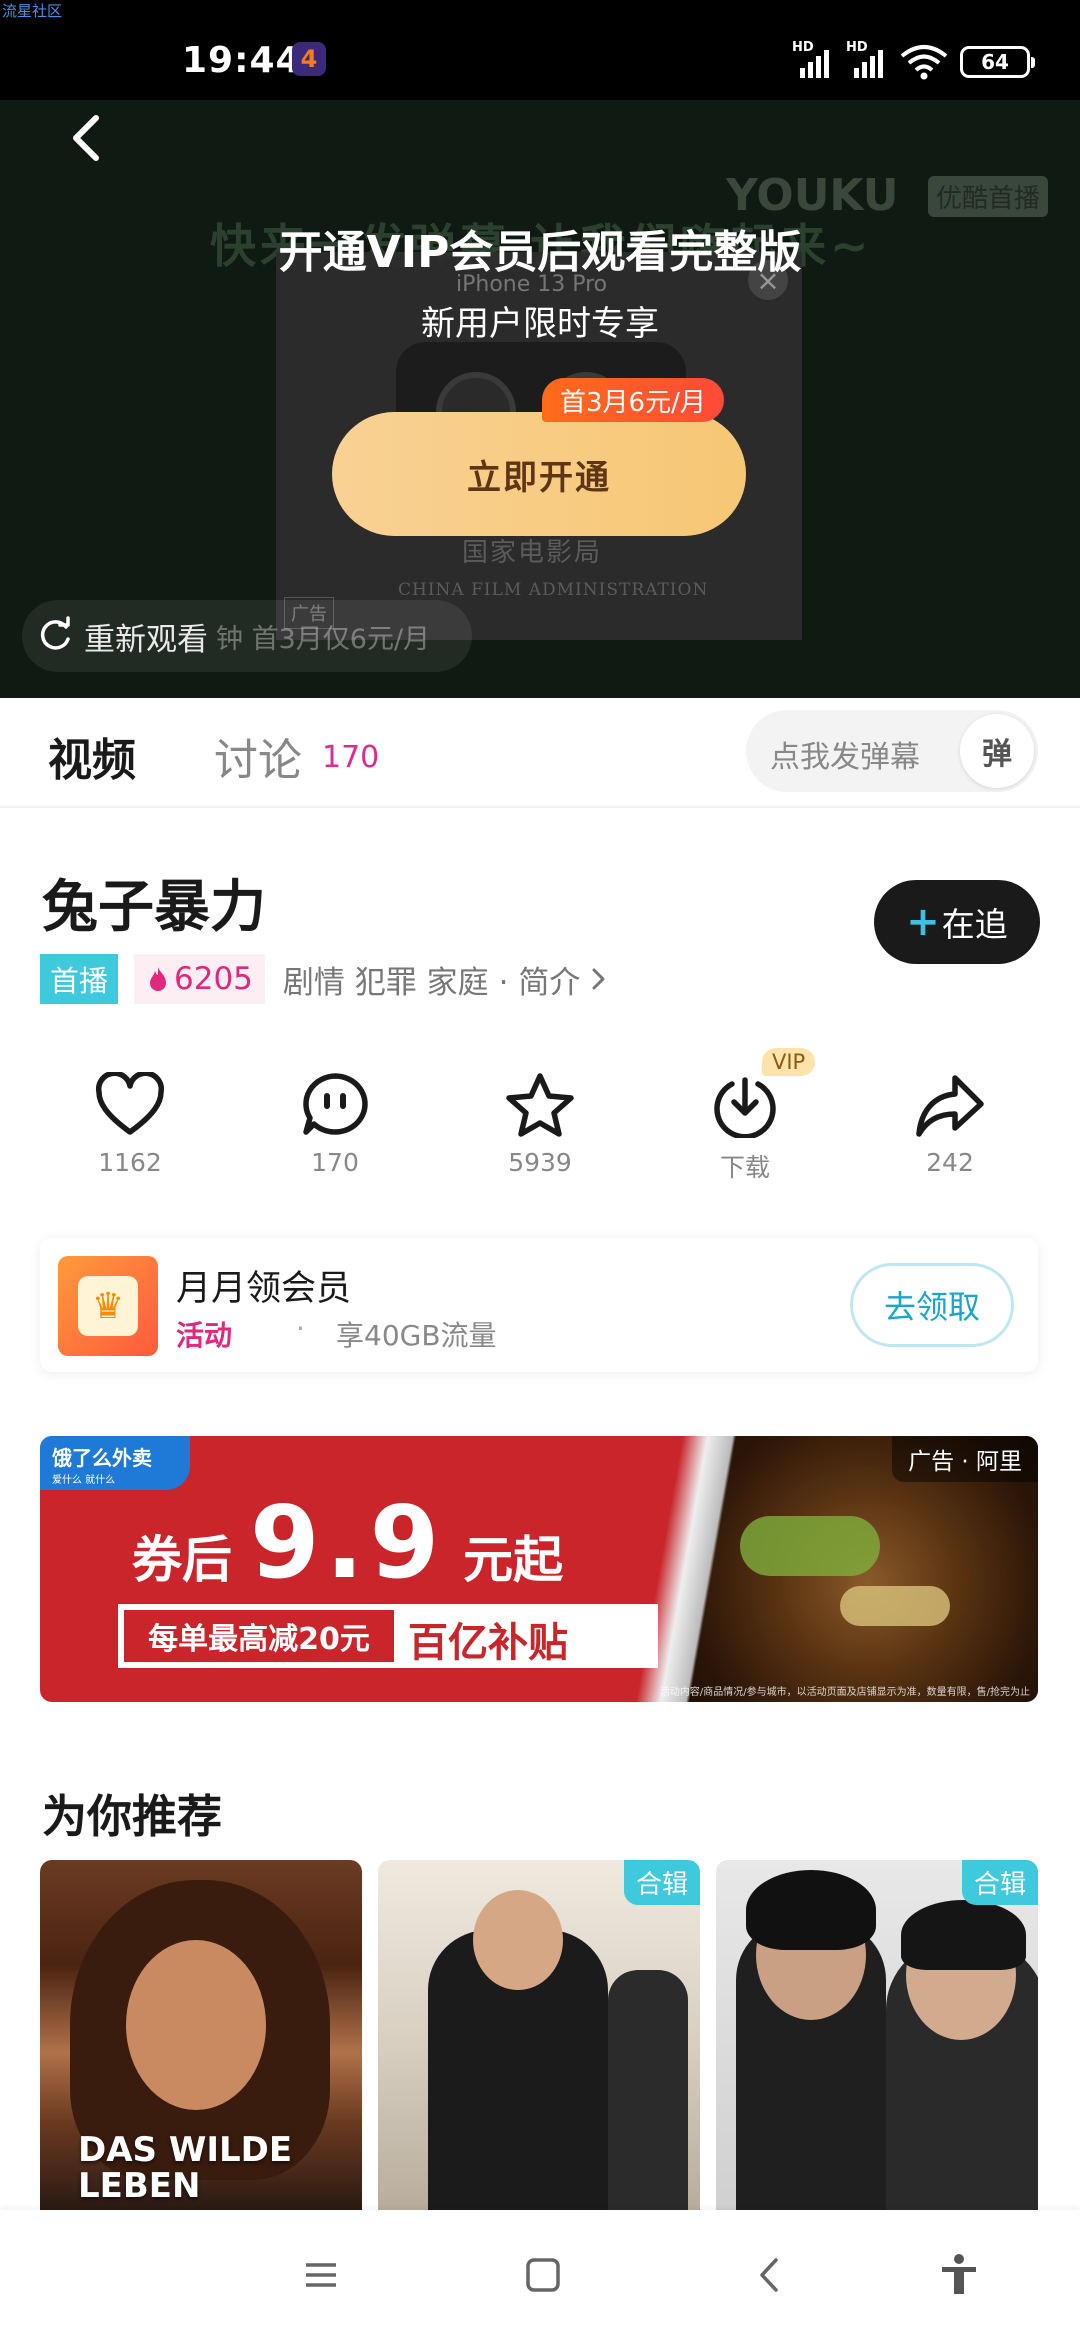 This screenshot has width=1080, height=2340. What do you see at coordinates (416, 1335) in the screenshot?
I see `promo-description: 享40GB流量` at bounding box center [416, 1335].